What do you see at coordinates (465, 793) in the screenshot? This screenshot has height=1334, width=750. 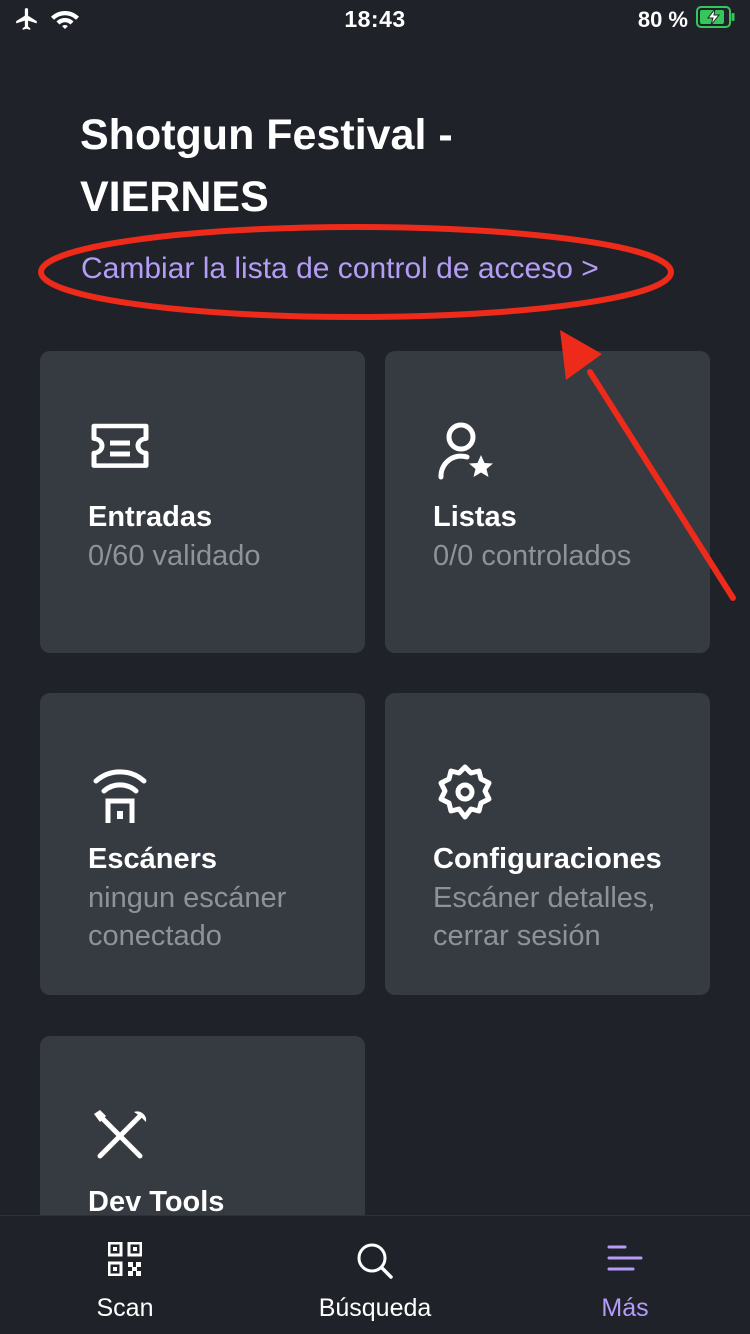 I see `gear-icon` at bounding box center [465, 793].